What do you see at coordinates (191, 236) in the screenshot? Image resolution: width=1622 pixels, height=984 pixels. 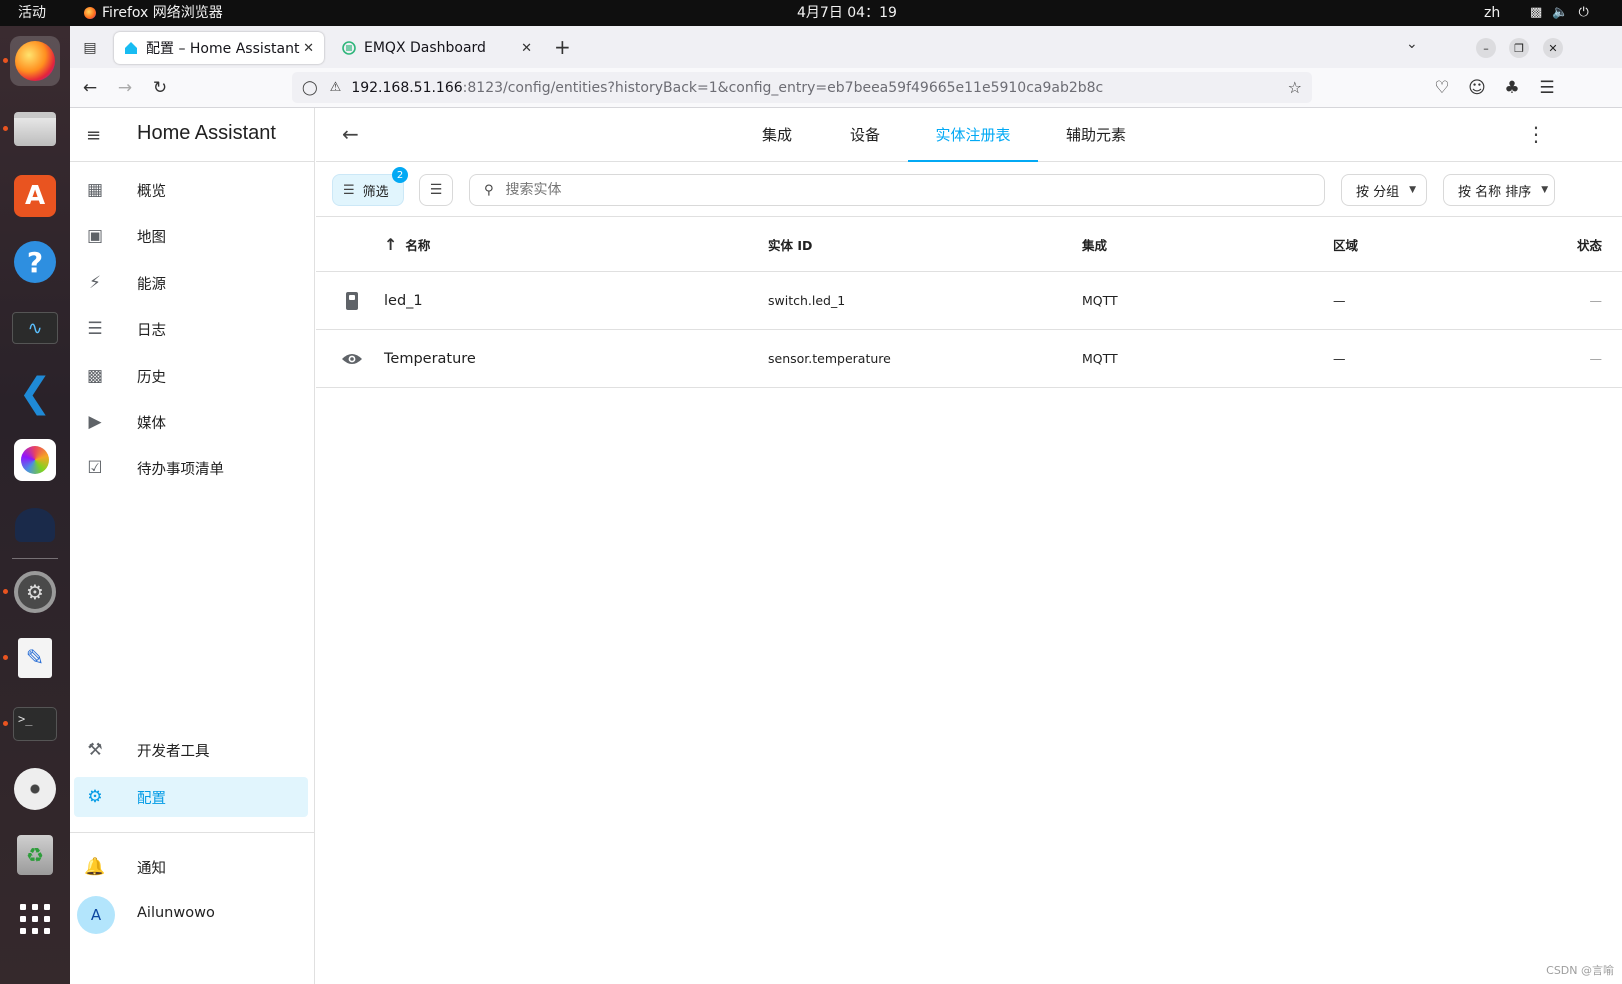 I see `sidebar-item-map: ▣ 地图` at bounding box center [191, 236].